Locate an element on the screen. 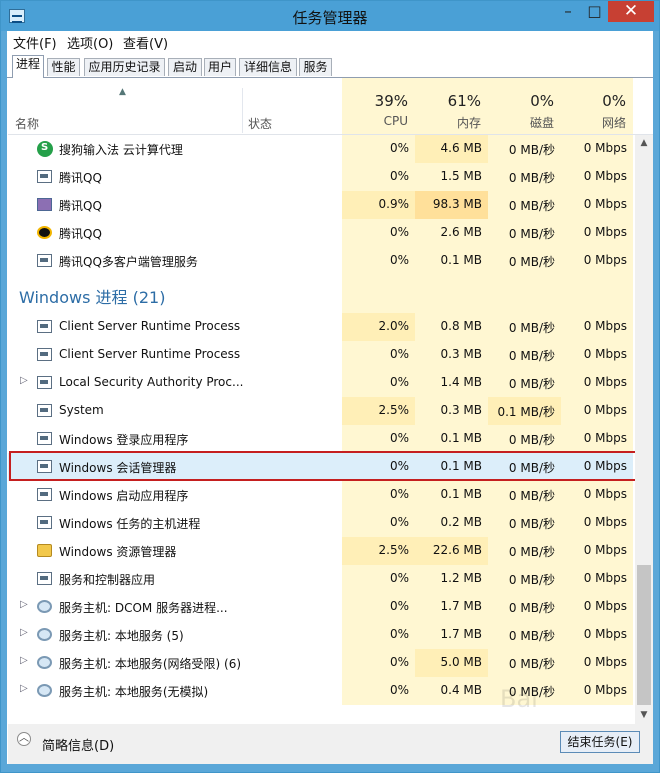 Image resolution: width=660 pixels, height=773 pixels. process-row: 搜狗输入法 云计算代理 0% 4.6 MB 0 MB/秒 0 Mbps is located at coordinates (320, 149).